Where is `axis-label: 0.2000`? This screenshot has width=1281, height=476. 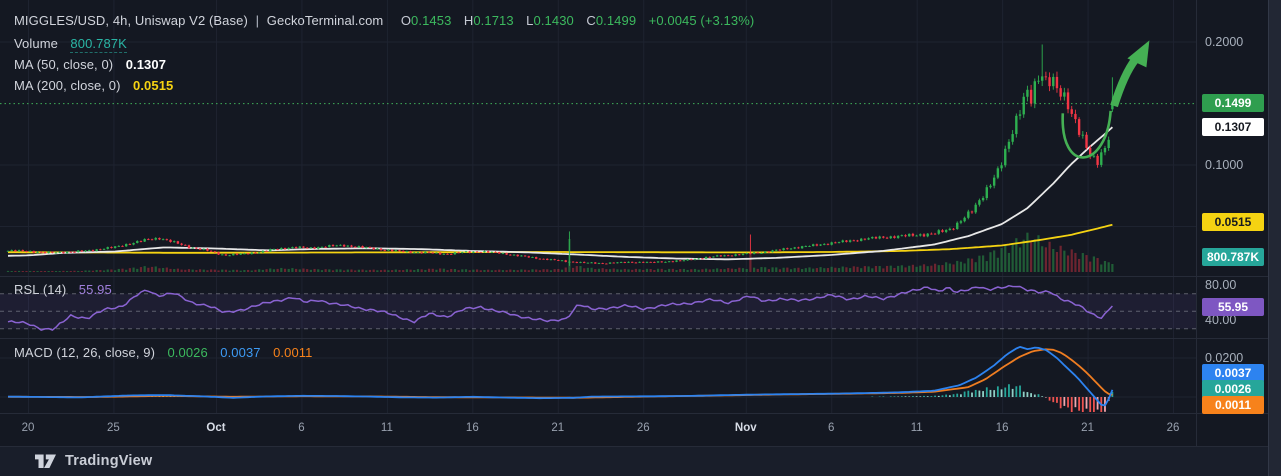 axis-label: 0.2000 is located at coordinates (1224, 42).